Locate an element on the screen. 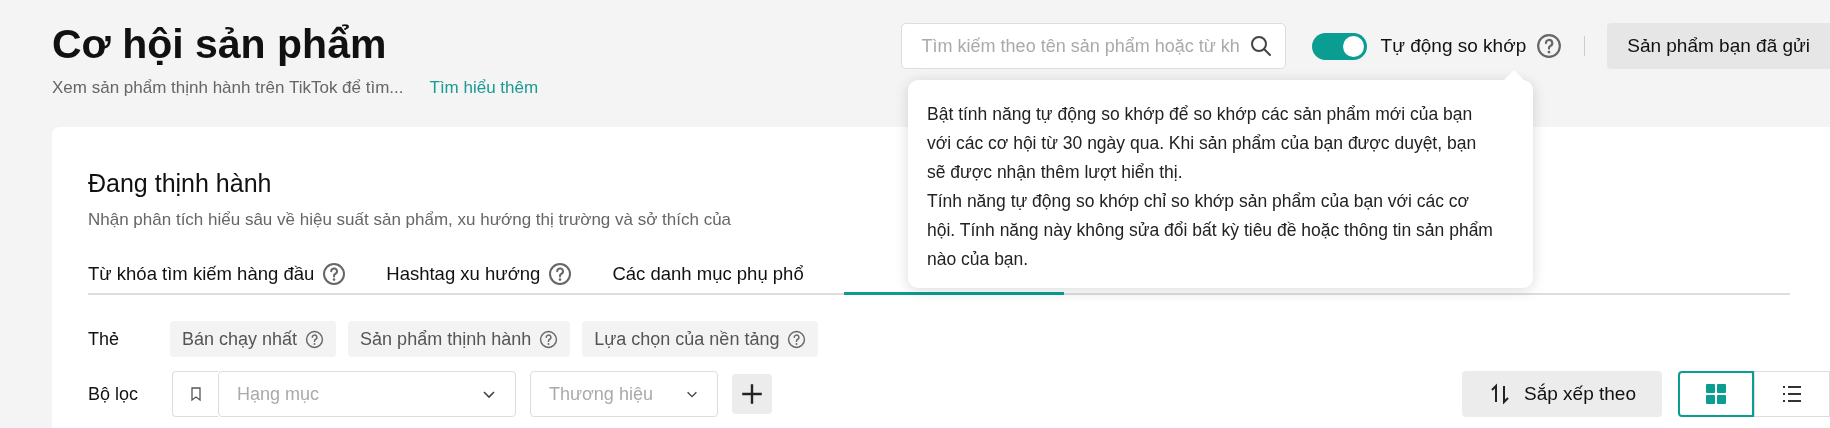 This screenshot has height=428, width=1830. tooltip-text: Bật tính năng tự động so khớp để so khớp các sản phẩm mới của bạn với các cơ hội từ 30 ngày qua. Khi sản phẩm của bạn được duyệt, bạn sẽ được nhận thêm lượt hiển thị. is located at coordinates (1202, 143).